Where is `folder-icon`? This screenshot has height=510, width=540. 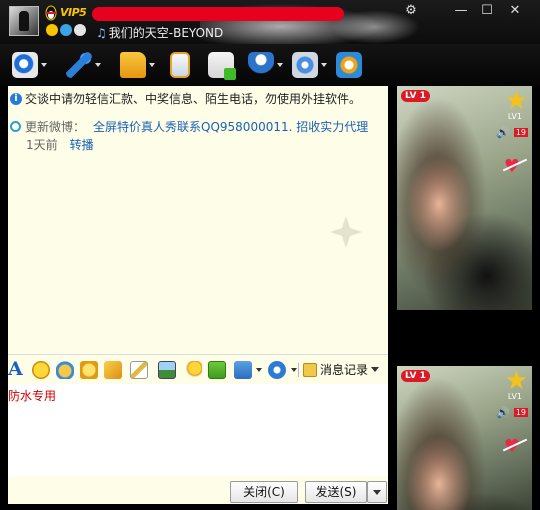 folder-icon is located at coordinates (133, 65).